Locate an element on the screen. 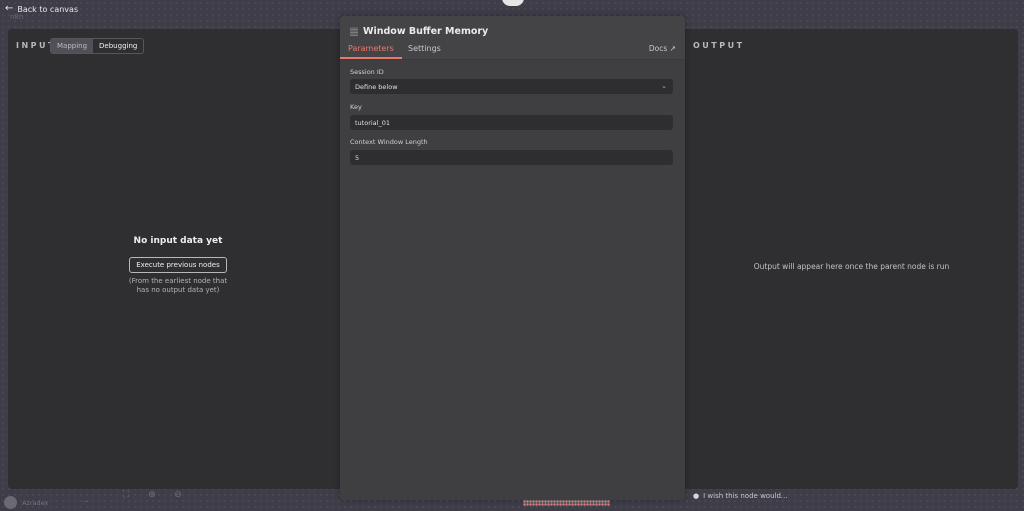 This screenshot has height=511, width=1024. no-input-title: No input data yet is located at coordinates (178, 241).